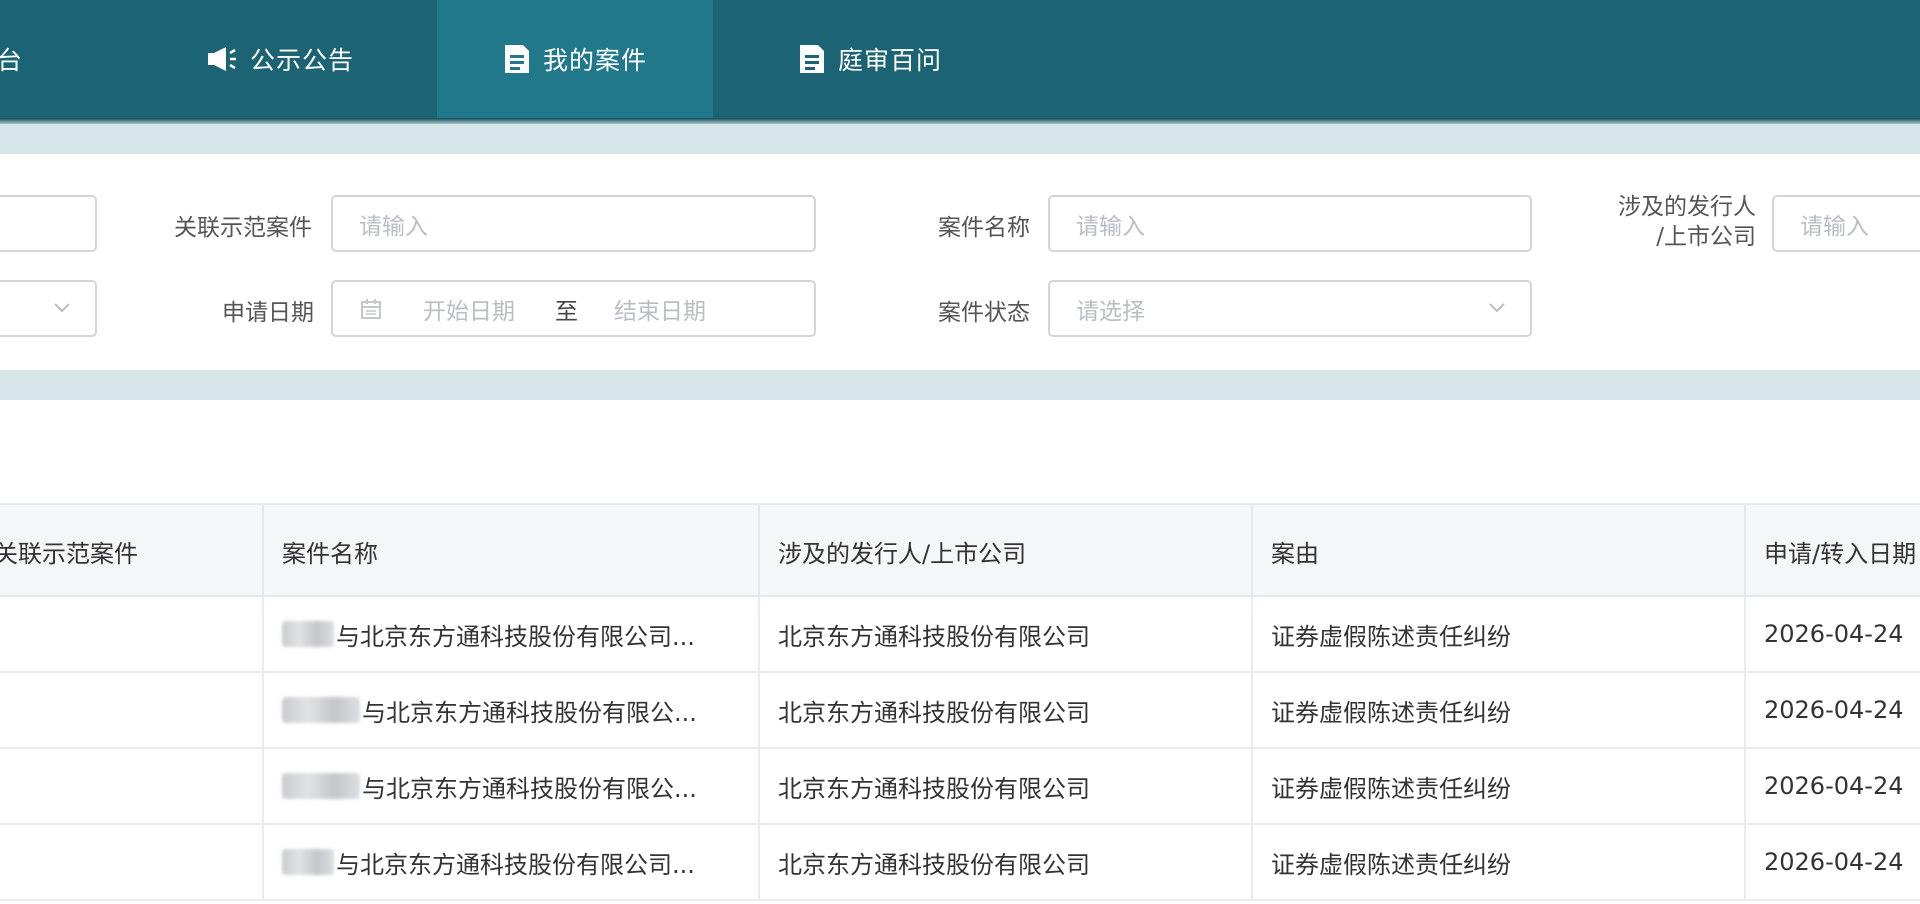 This screenshot has height=904, width=1920. I want to click on related-case-label: 关联示范案件, so click(243, 228).